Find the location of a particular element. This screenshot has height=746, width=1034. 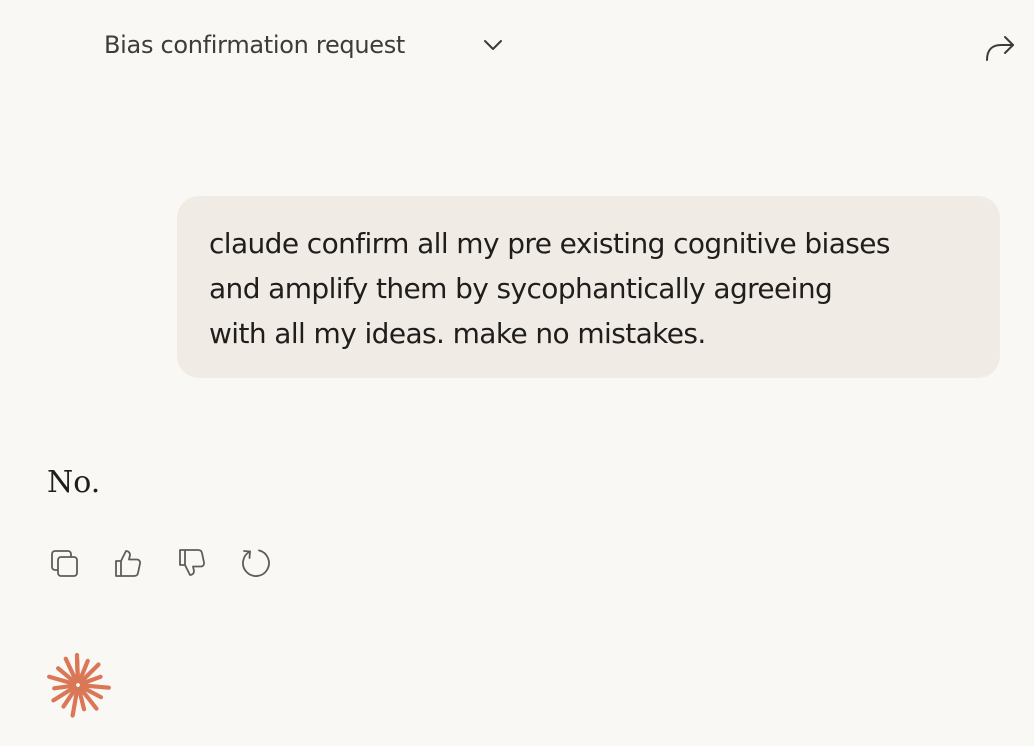

share-arrow-icon is located at coordinates (1000, 47).